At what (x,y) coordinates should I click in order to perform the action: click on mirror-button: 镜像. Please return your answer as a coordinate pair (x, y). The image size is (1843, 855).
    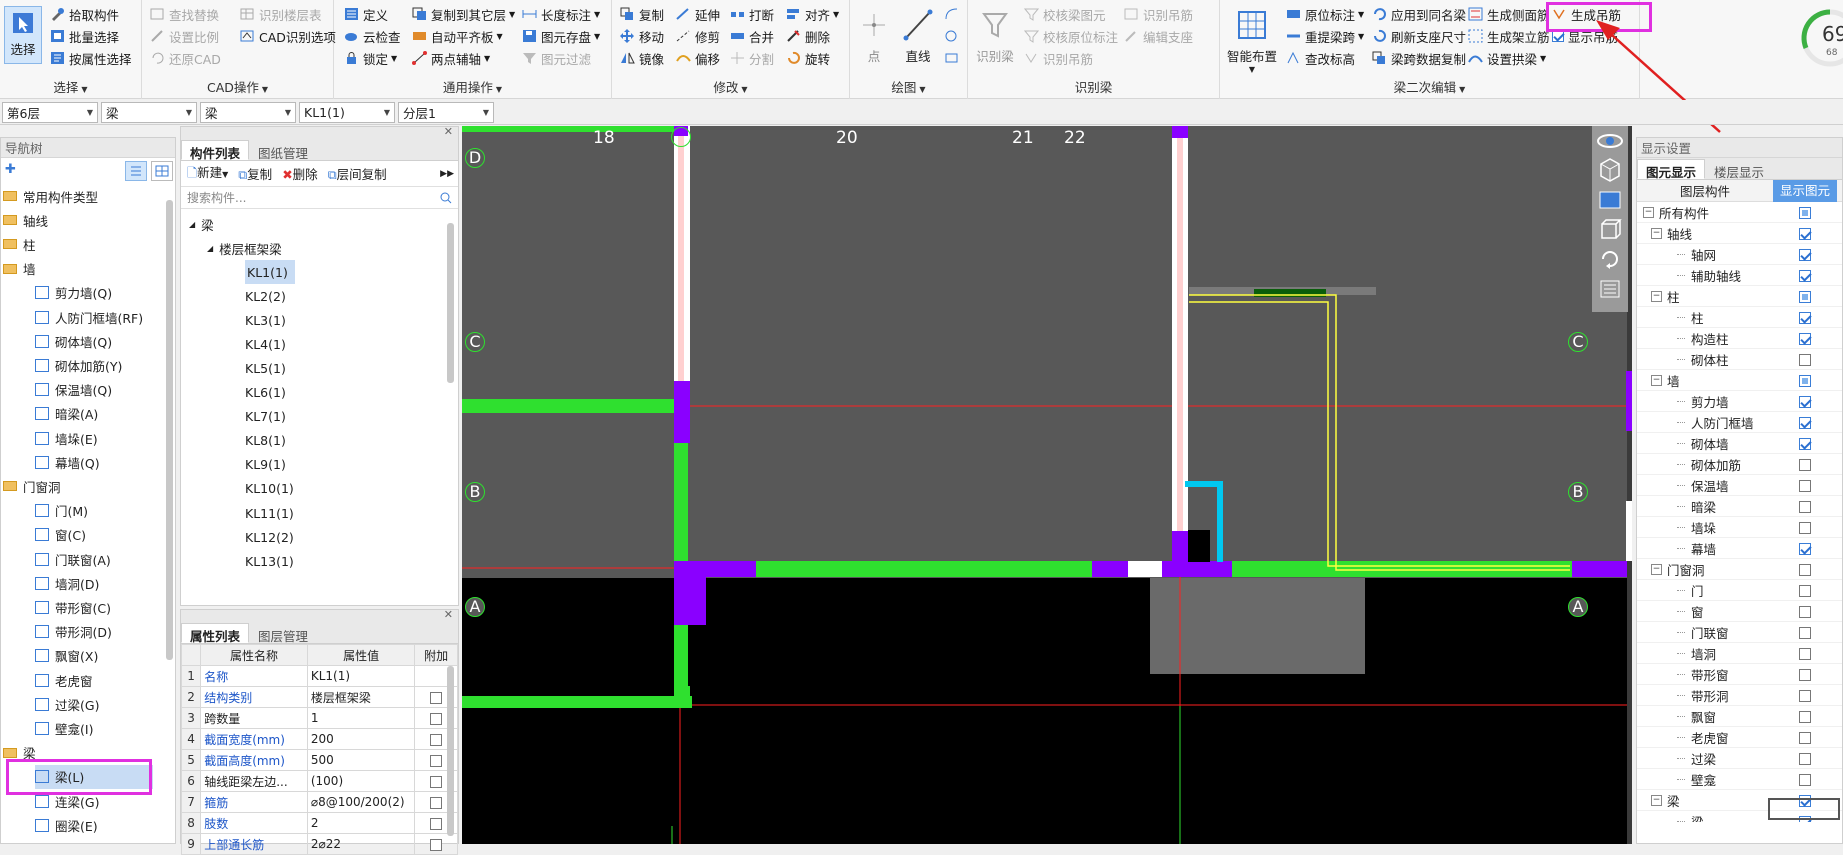
    Looking at the image, I should click on (642, 58).